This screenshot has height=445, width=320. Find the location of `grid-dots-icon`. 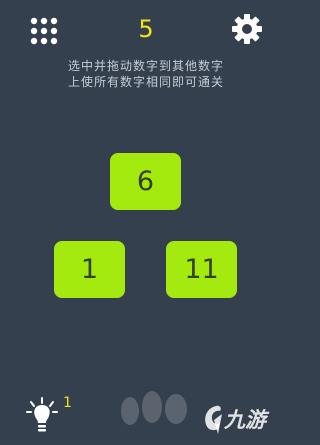

grid-dots-icon is located at coordinates (44, 31).